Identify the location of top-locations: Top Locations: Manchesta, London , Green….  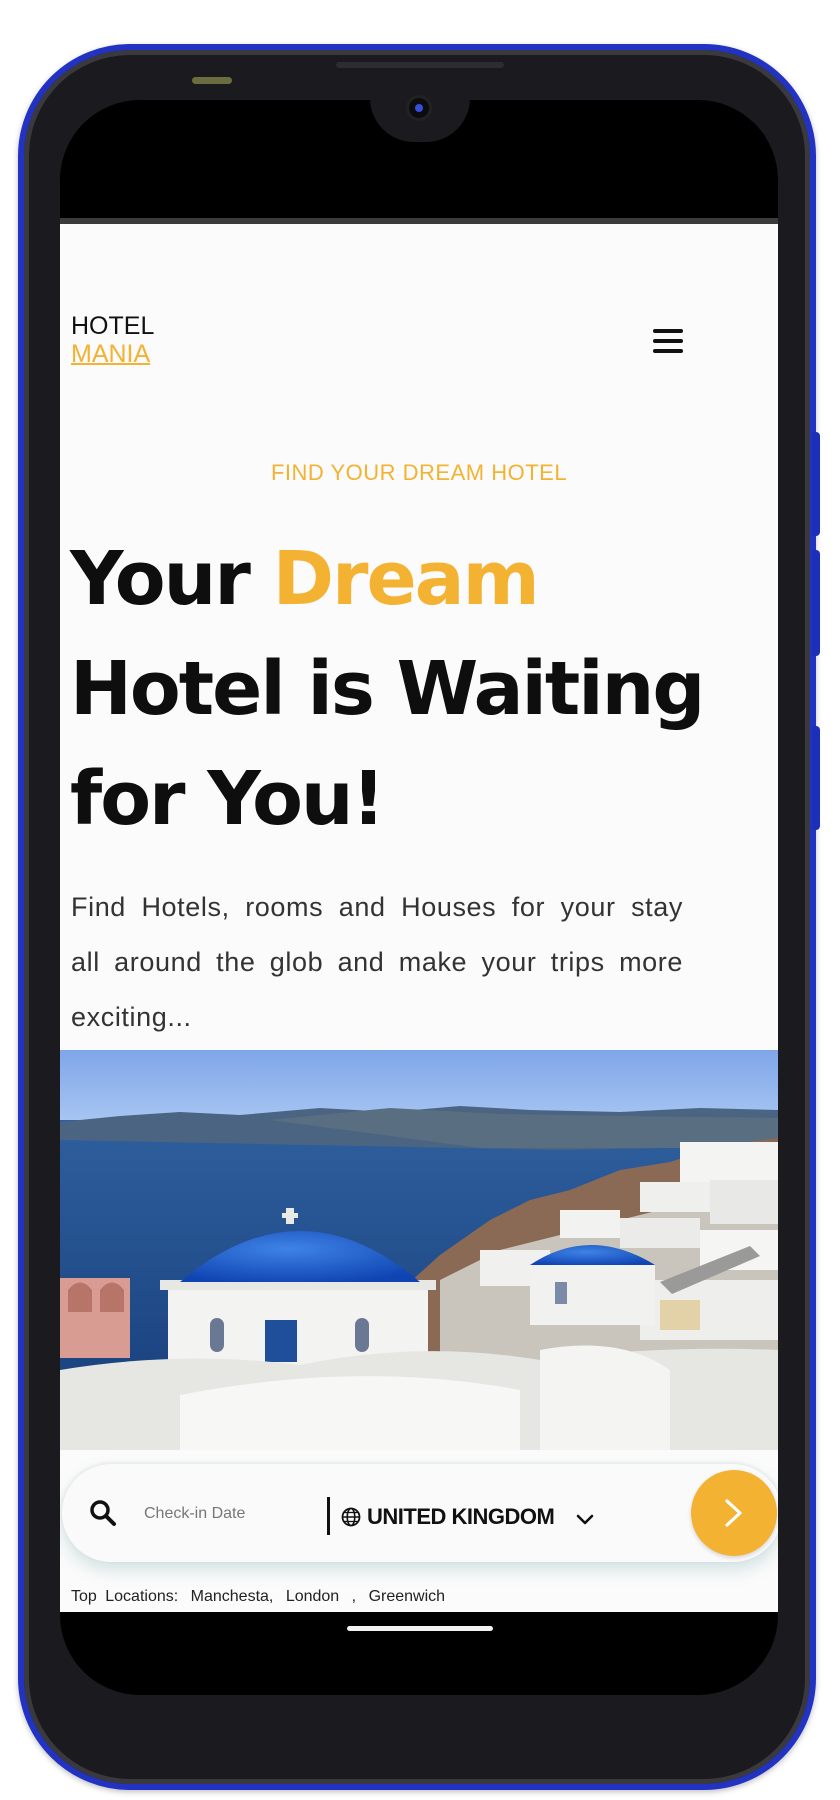
(260, 1597).